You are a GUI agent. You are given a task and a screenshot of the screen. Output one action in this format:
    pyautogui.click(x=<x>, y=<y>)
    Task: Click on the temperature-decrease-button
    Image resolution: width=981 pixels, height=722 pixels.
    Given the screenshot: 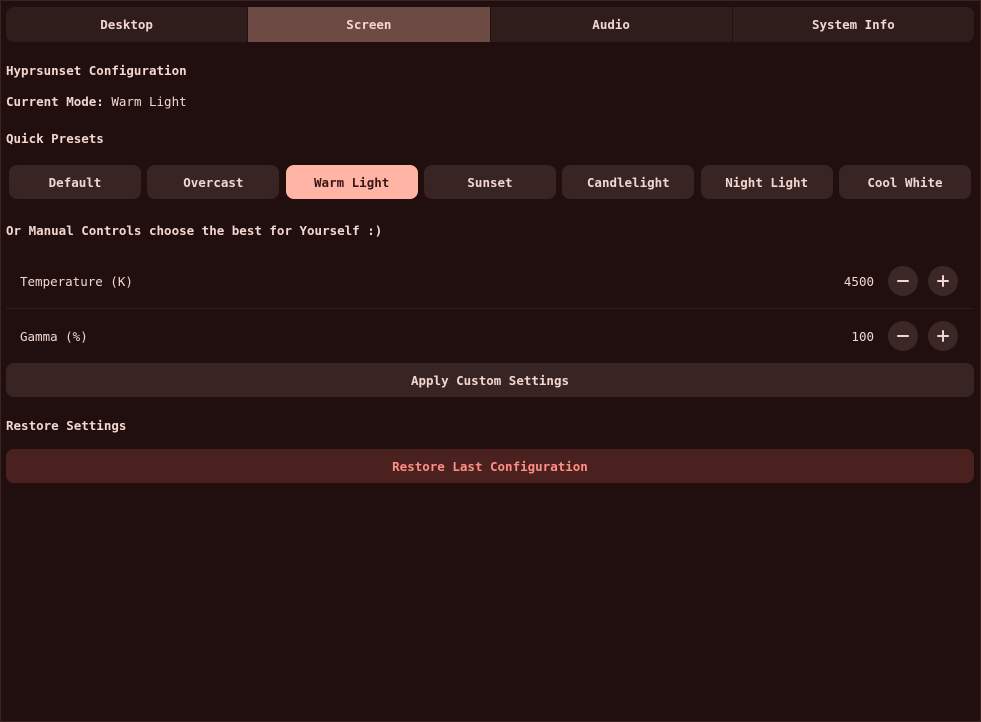 What is the action you would take?
    pyautogui.click(x=903, y=281)
    